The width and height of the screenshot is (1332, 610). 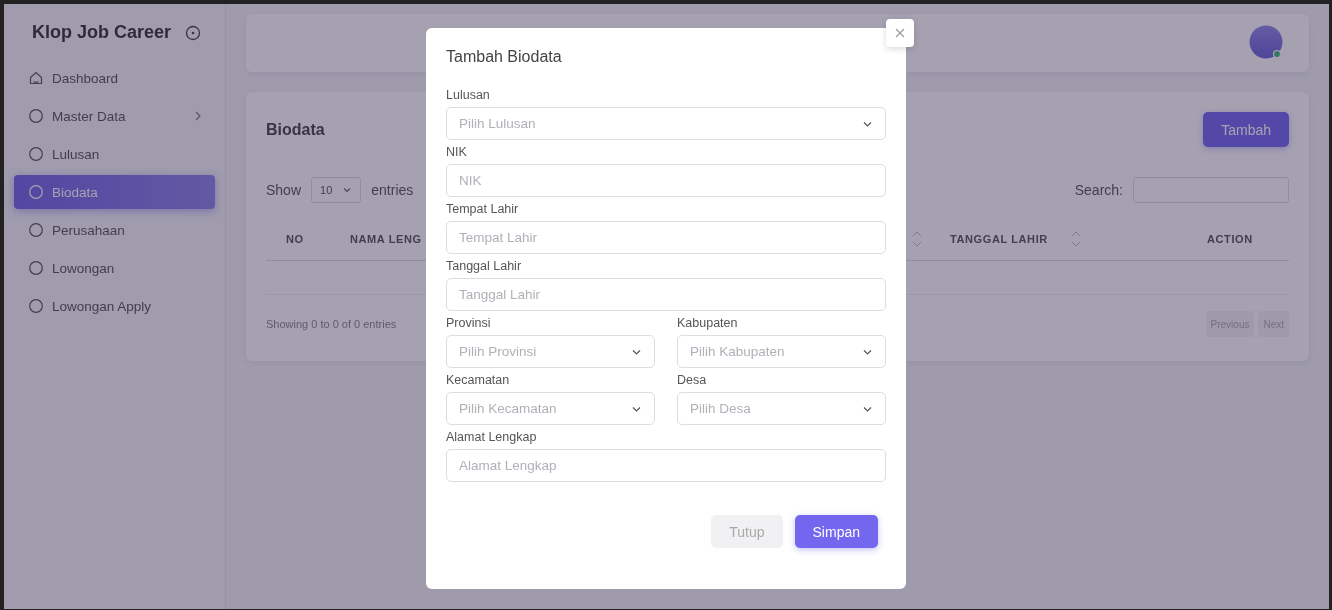 What do you see at coordinates (781, 408) in the screenshot?
I see `select-field: Pilih Desa` at bounding box center [781, 408].